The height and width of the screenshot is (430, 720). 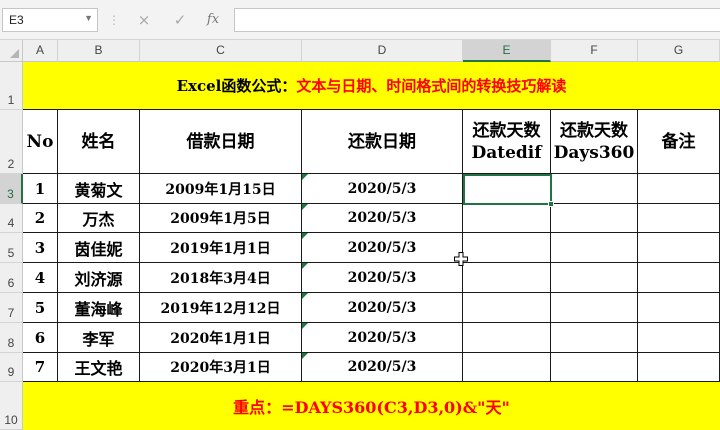 What do you see at coordinates (40, 308) in the screenshot?
I see `cell-no: 5` at bounding box center [40, 308].